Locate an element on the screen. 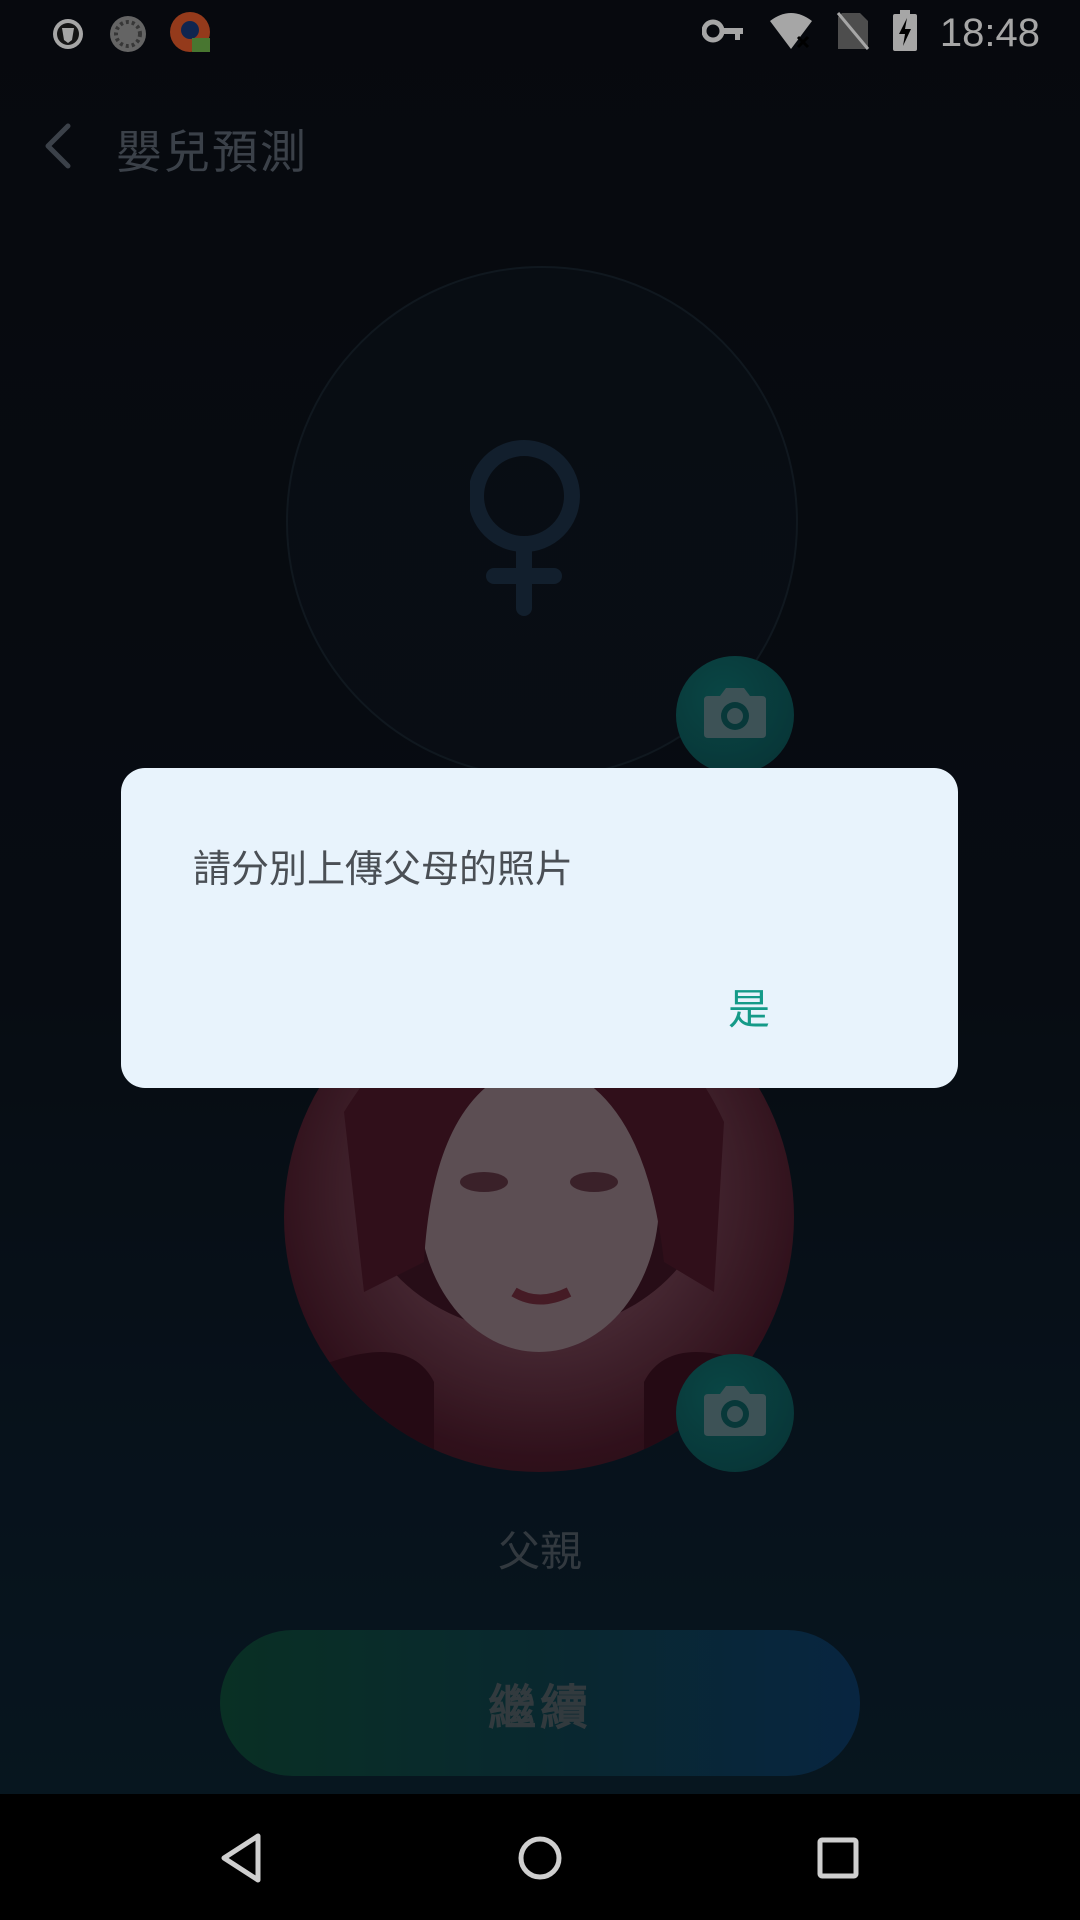 The height and width of the screenshot is (1920, 1080). alert-dialog: 請分別上傳父母的照片 是 is located at coordinates (539, 928).